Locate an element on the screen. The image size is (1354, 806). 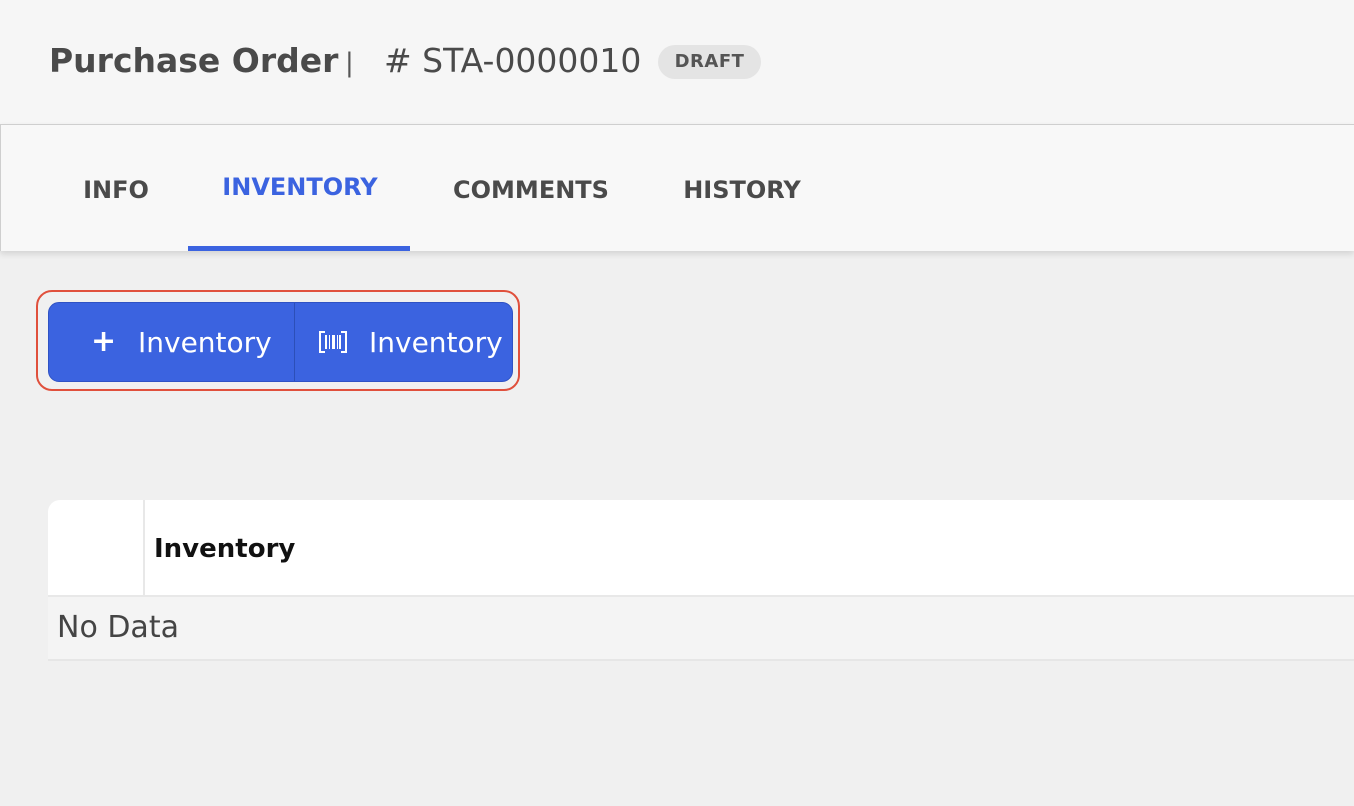
add-inventory-button: + Inventory is located at coordinates (171, 342).